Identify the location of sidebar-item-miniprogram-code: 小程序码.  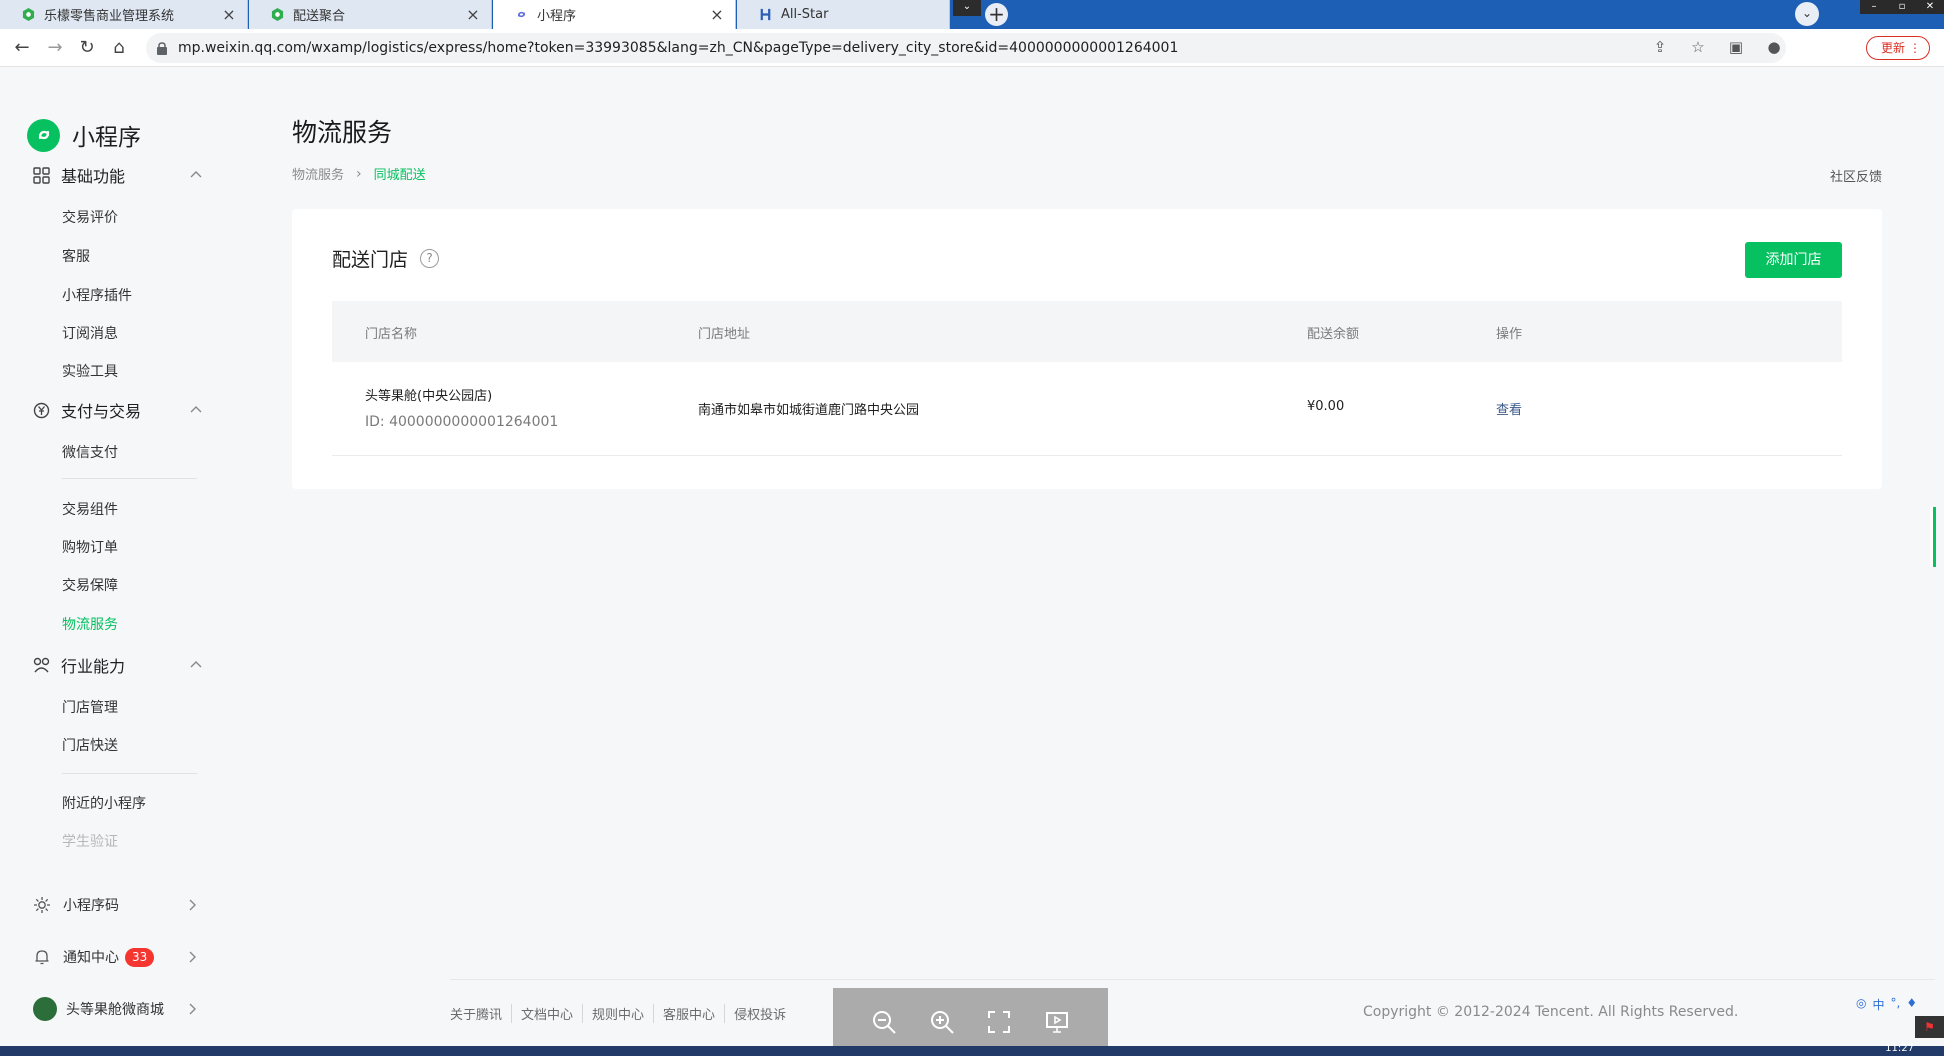
(115, 905).